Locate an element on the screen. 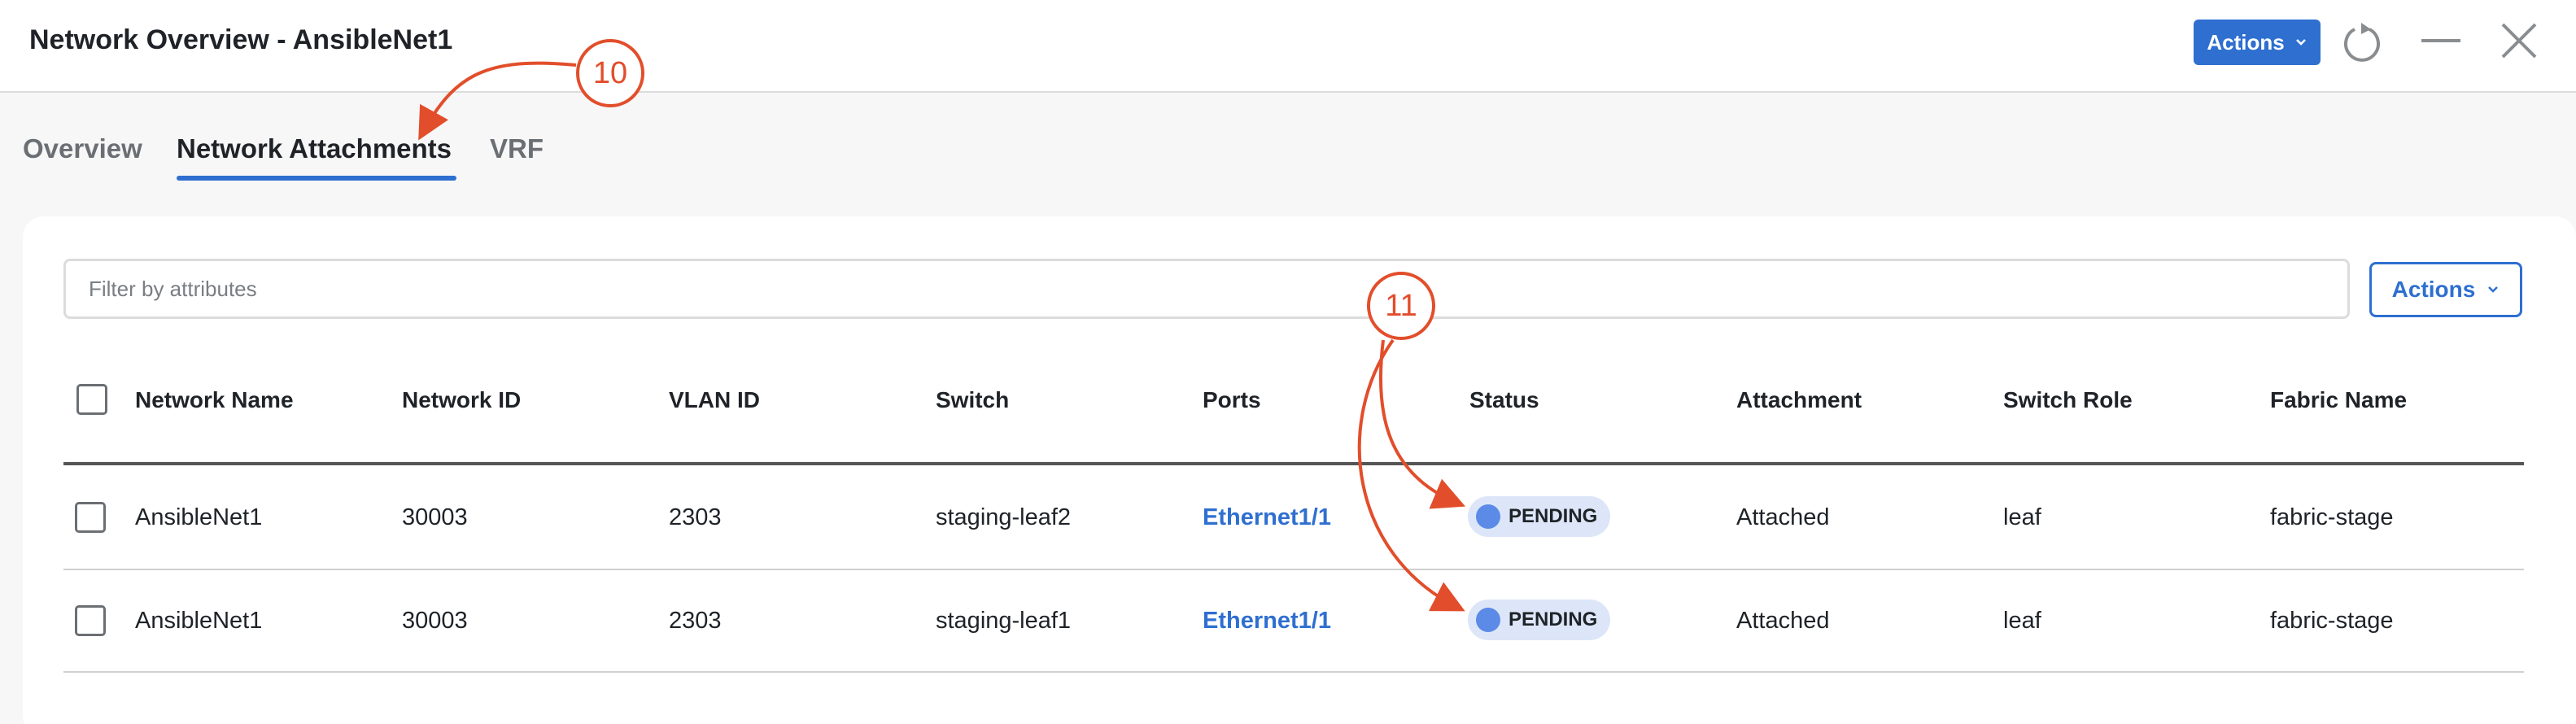  page-title: Network Overview - AnsibleNet1 is located at coordinates (241, 39).